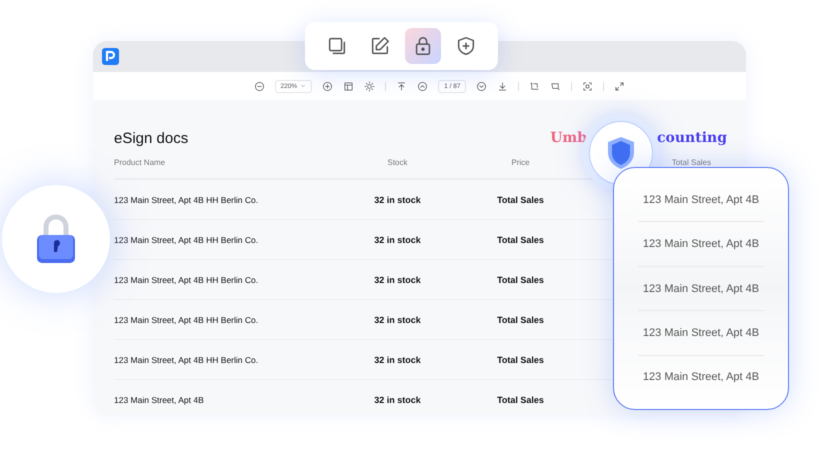 The height and width of the screenshot is (464, 828). I want to click on caret-icon, so click(303, 86).